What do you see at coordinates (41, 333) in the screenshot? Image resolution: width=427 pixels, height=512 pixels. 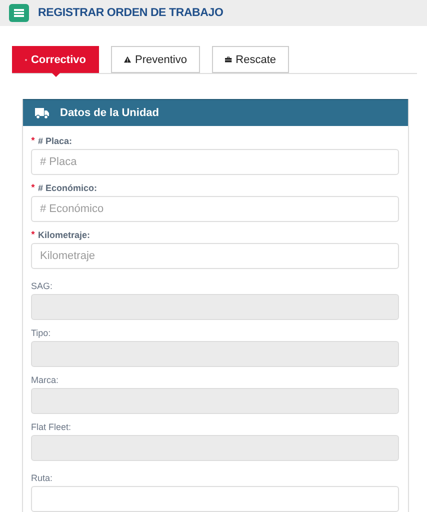 I see `field-label: Tipo:` at bounding box center [41, 333].